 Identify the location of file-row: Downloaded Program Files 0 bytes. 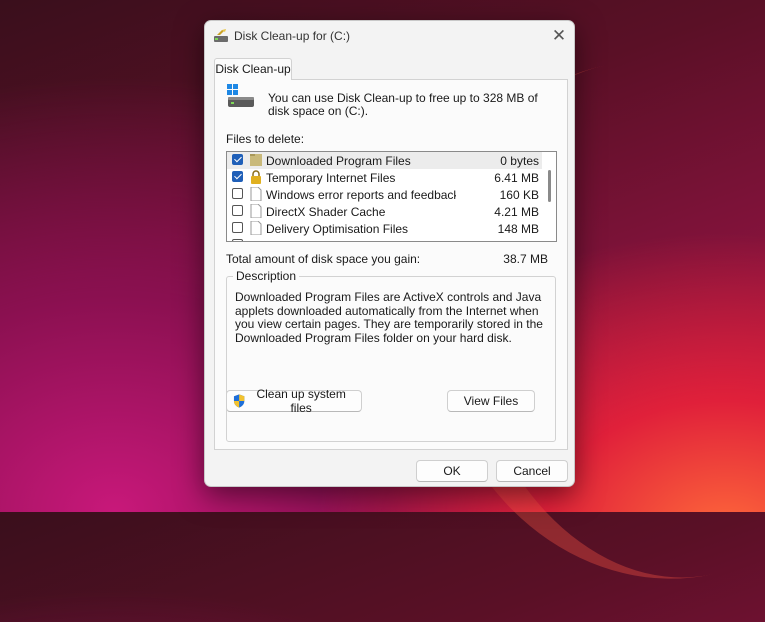
(384, 160).